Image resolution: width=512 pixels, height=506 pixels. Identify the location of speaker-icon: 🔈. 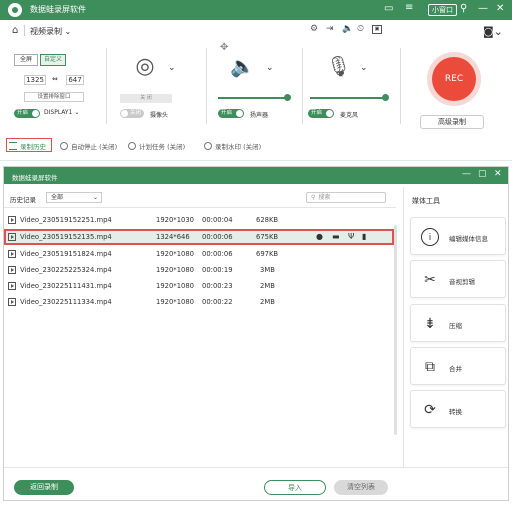
(242, 66).